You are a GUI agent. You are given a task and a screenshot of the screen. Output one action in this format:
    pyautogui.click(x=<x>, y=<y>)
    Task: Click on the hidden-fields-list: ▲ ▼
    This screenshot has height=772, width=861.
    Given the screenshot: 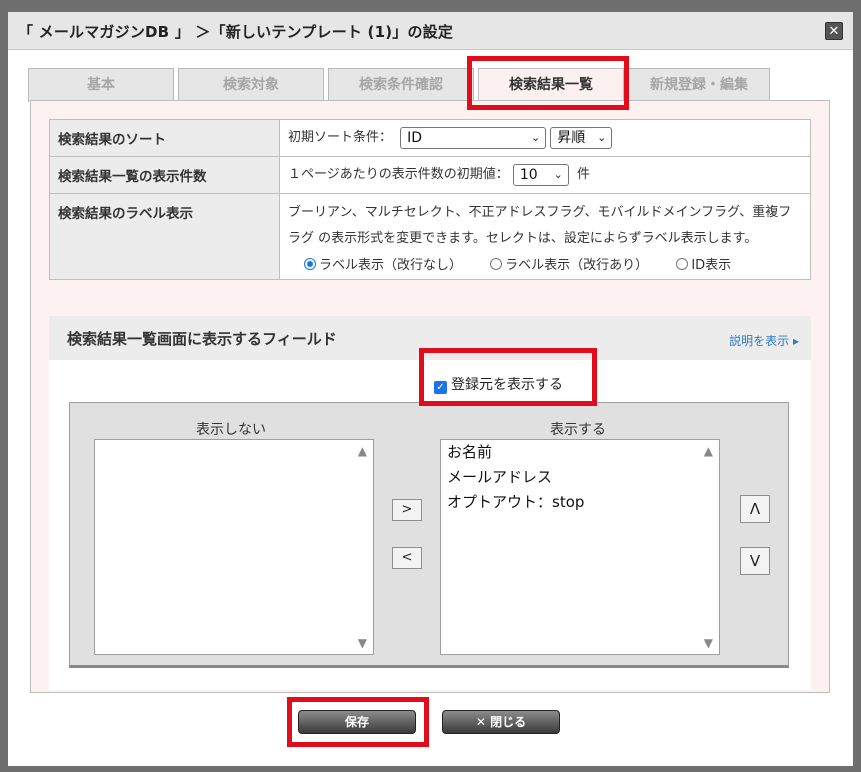 What is the action you would take?
    pyautogui.click(x=234, y=547)
    